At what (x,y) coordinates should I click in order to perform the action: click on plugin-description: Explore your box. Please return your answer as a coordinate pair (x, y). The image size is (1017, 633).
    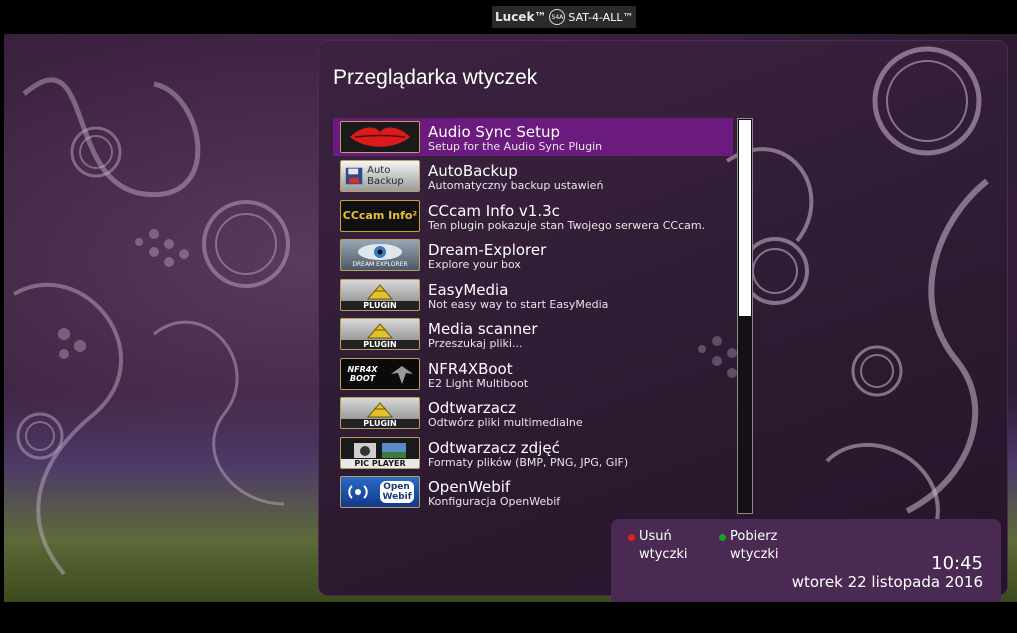
    Looking at the image, I should click on (474, 264).